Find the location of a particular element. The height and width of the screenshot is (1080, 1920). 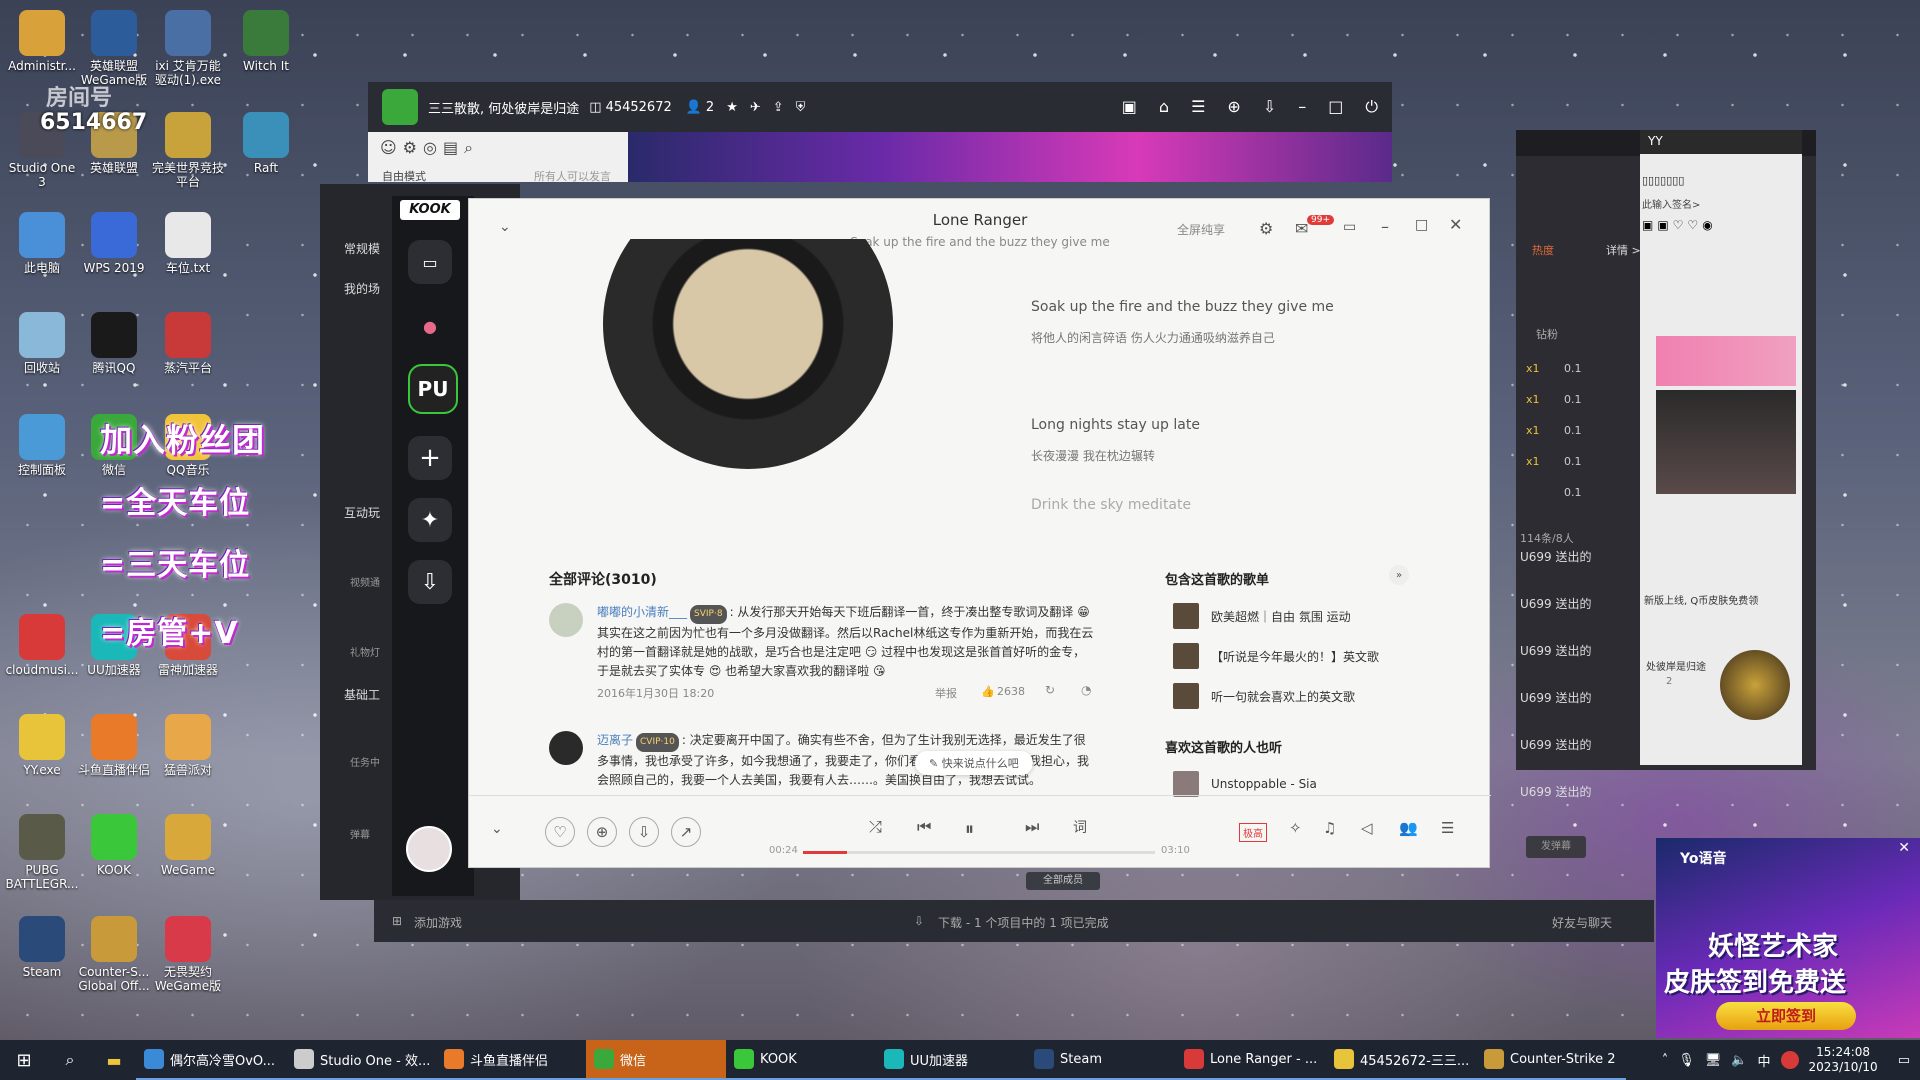

file-explorer-icon: ▬ is located at coordinates (114, 1060).